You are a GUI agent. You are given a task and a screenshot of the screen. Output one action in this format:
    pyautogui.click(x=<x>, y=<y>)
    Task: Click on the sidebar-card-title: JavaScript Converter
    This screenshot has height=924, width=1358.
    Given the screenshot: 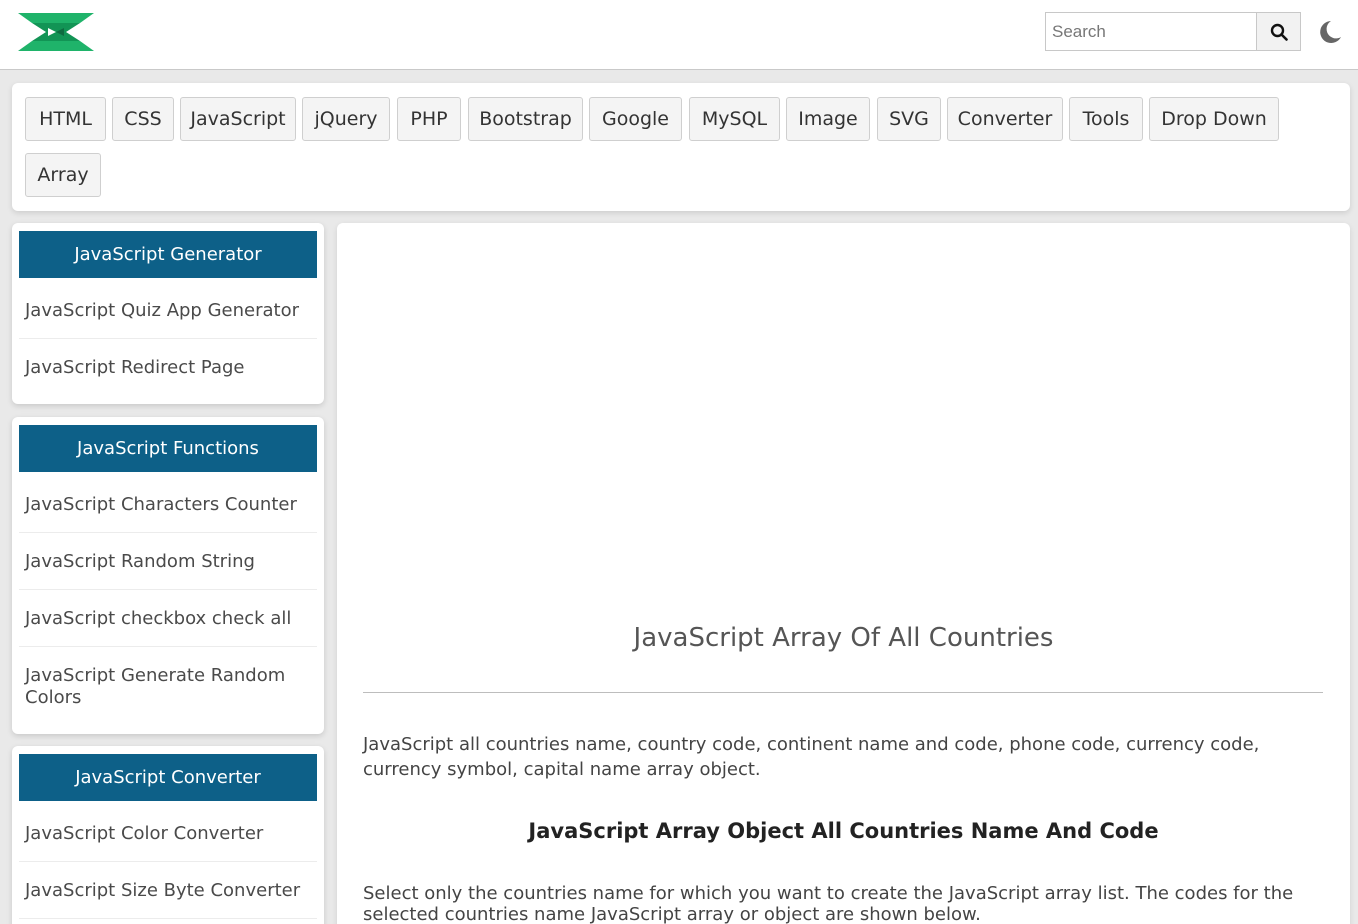 What is the action you would take?
    pyautogui.click(x=168, y=777)
    